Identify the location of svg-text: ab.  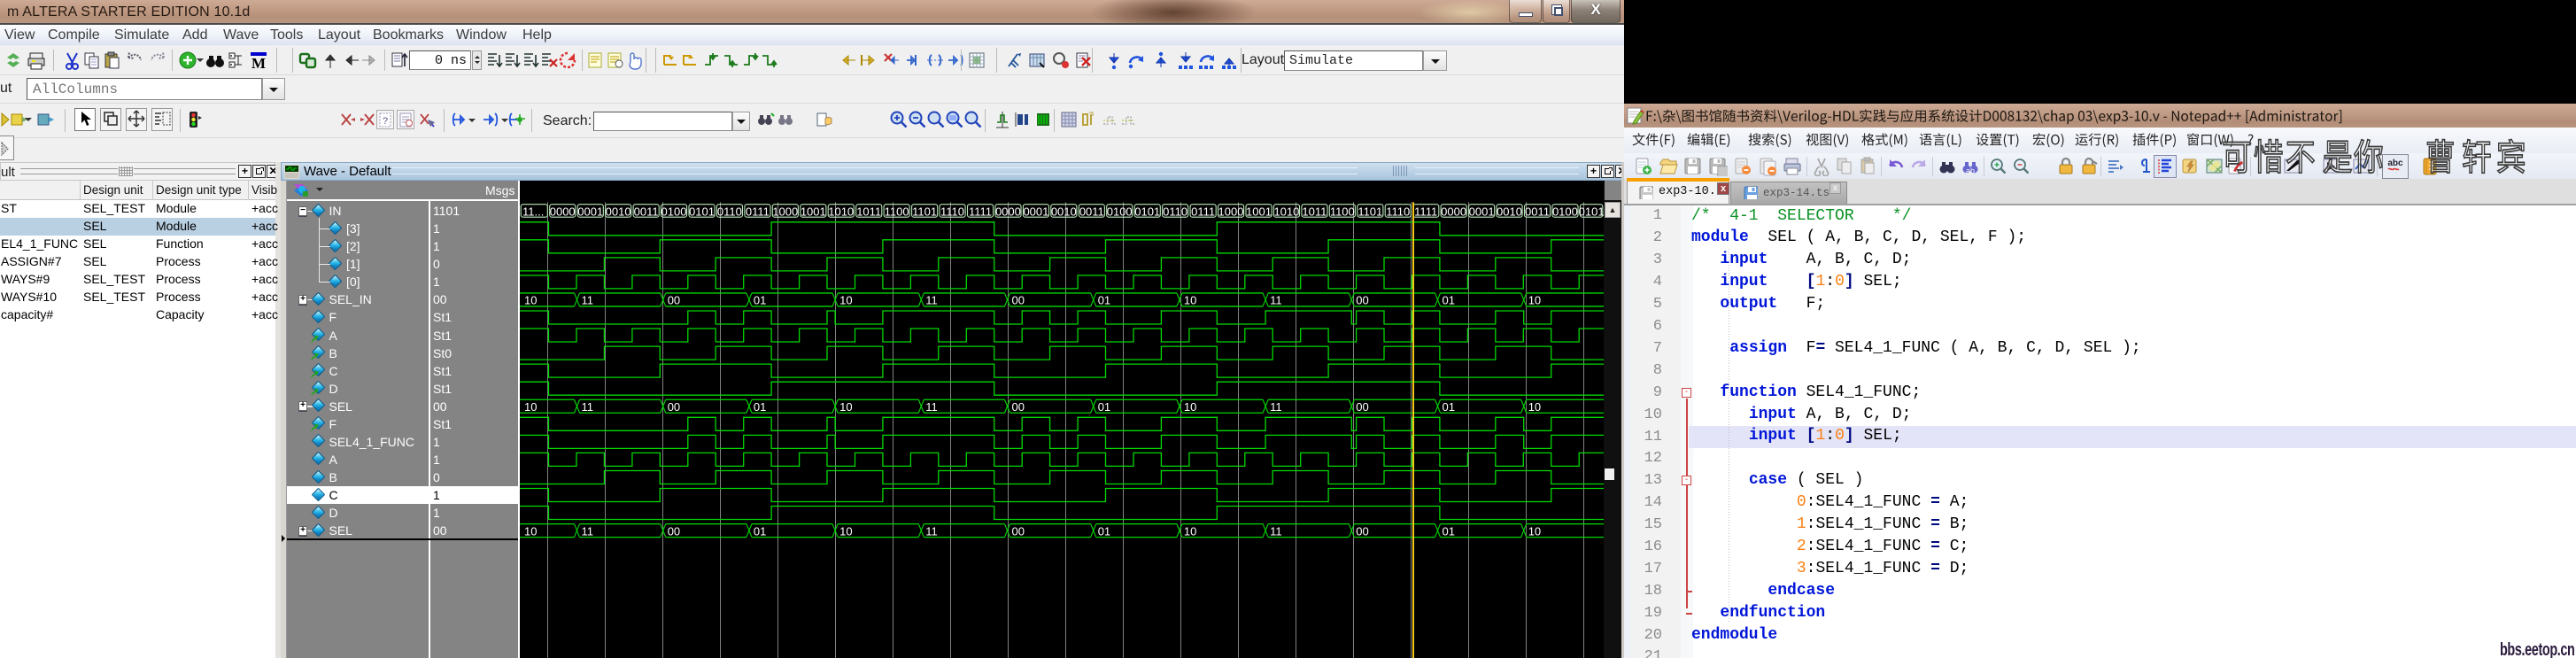
(1970, 170).